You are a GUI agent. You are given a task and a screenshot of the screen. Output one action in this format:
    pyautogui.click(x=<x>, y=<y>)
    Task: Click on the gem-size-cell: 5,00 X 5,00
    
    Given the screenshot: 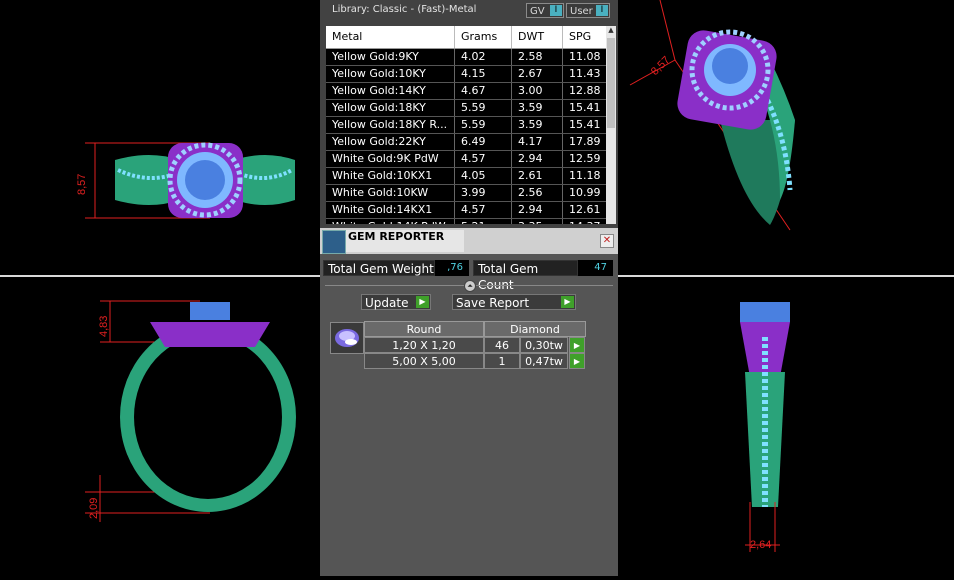 What is the action you would take?
    pyautogui.click(x=424, y=361)
    